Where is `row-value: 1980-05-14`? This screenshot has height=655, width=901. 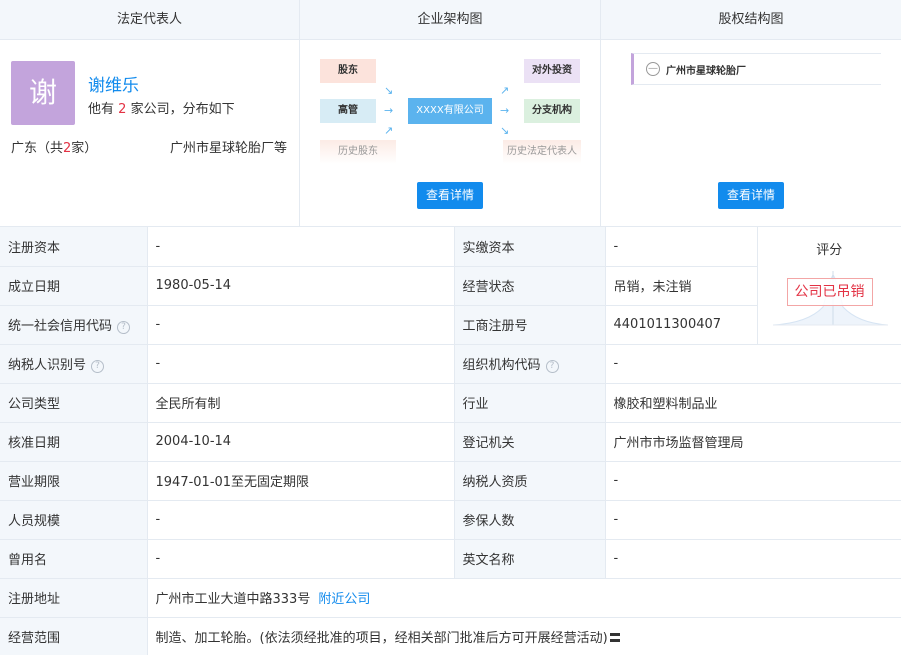 row-value: 1980-05-14 is located at coordinates (300, 285).